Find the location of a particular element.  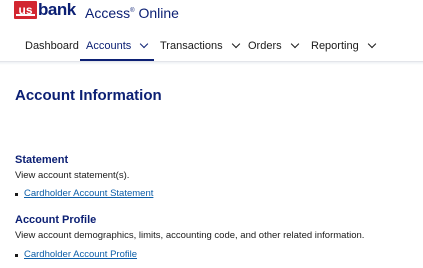

nav-accounts: Accounts is located at coordinates (117, 47).